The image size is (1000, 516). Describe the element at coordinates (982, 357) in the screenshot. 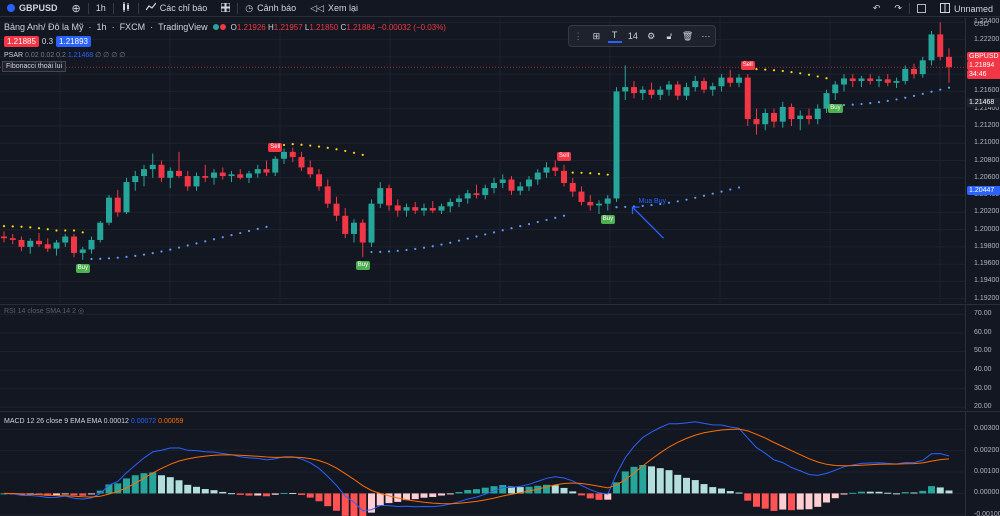

I see `rsi-scale: 70.00 60.00 50.00 40.00 30.00 20.00` at that location.